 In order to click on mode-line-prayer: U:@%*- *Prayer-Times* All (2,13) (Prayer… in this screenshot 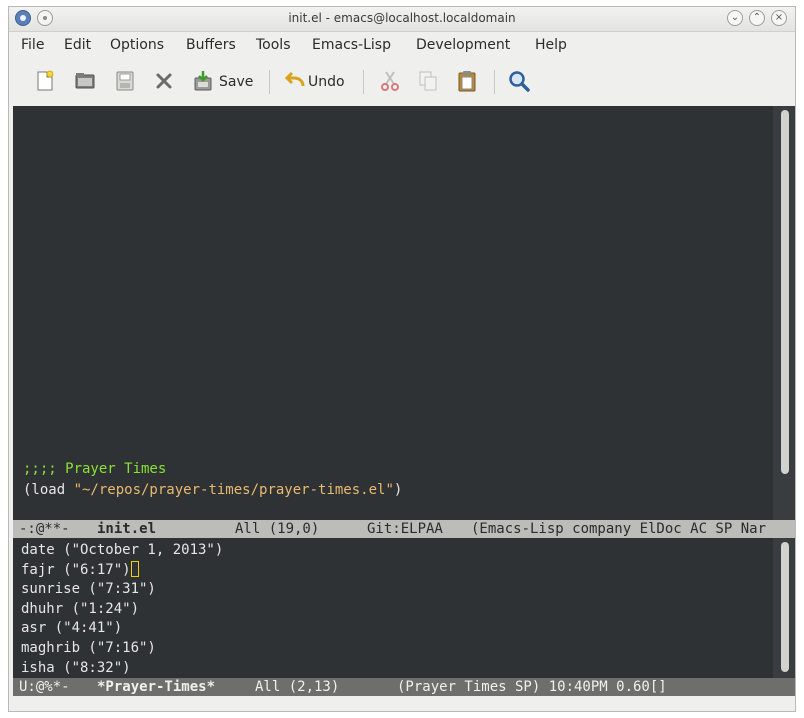, I will do `click(404, 687)`.